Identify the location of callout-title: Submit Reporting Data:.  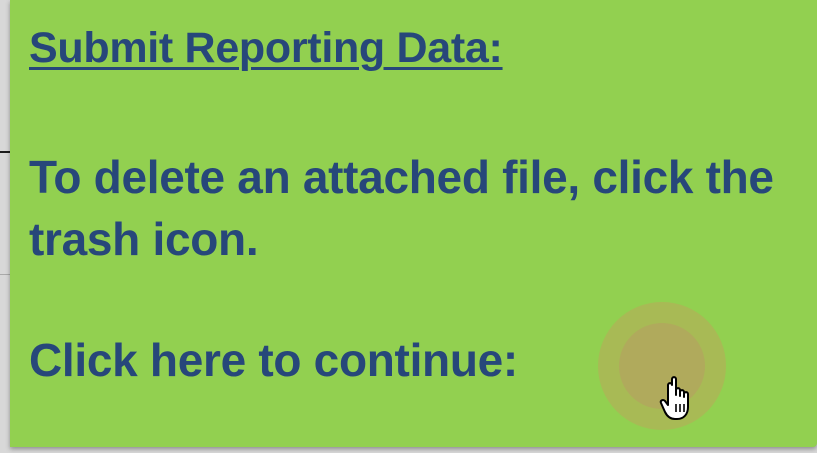
(266, 48).